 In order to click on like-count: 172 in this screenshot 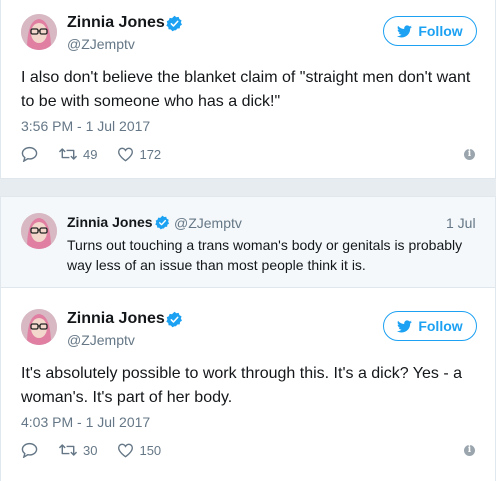, I will do `click(150, 154)`.